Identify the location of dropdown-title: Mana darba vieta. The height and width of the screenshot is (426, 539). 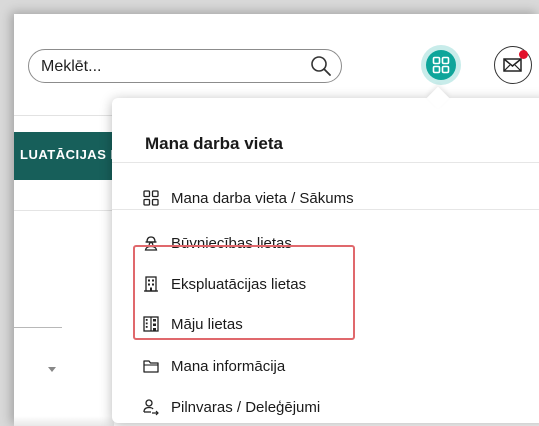
(214, 143).